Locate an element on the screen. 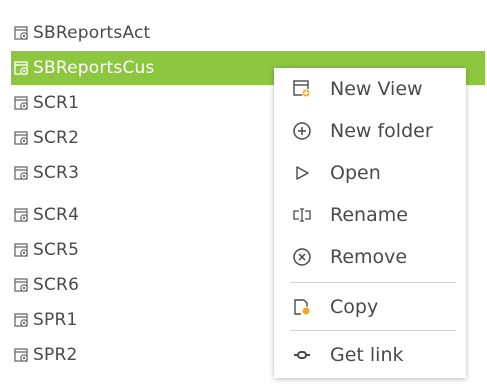  tree-item-label: SCR2 is located at coordinates (56, 138).